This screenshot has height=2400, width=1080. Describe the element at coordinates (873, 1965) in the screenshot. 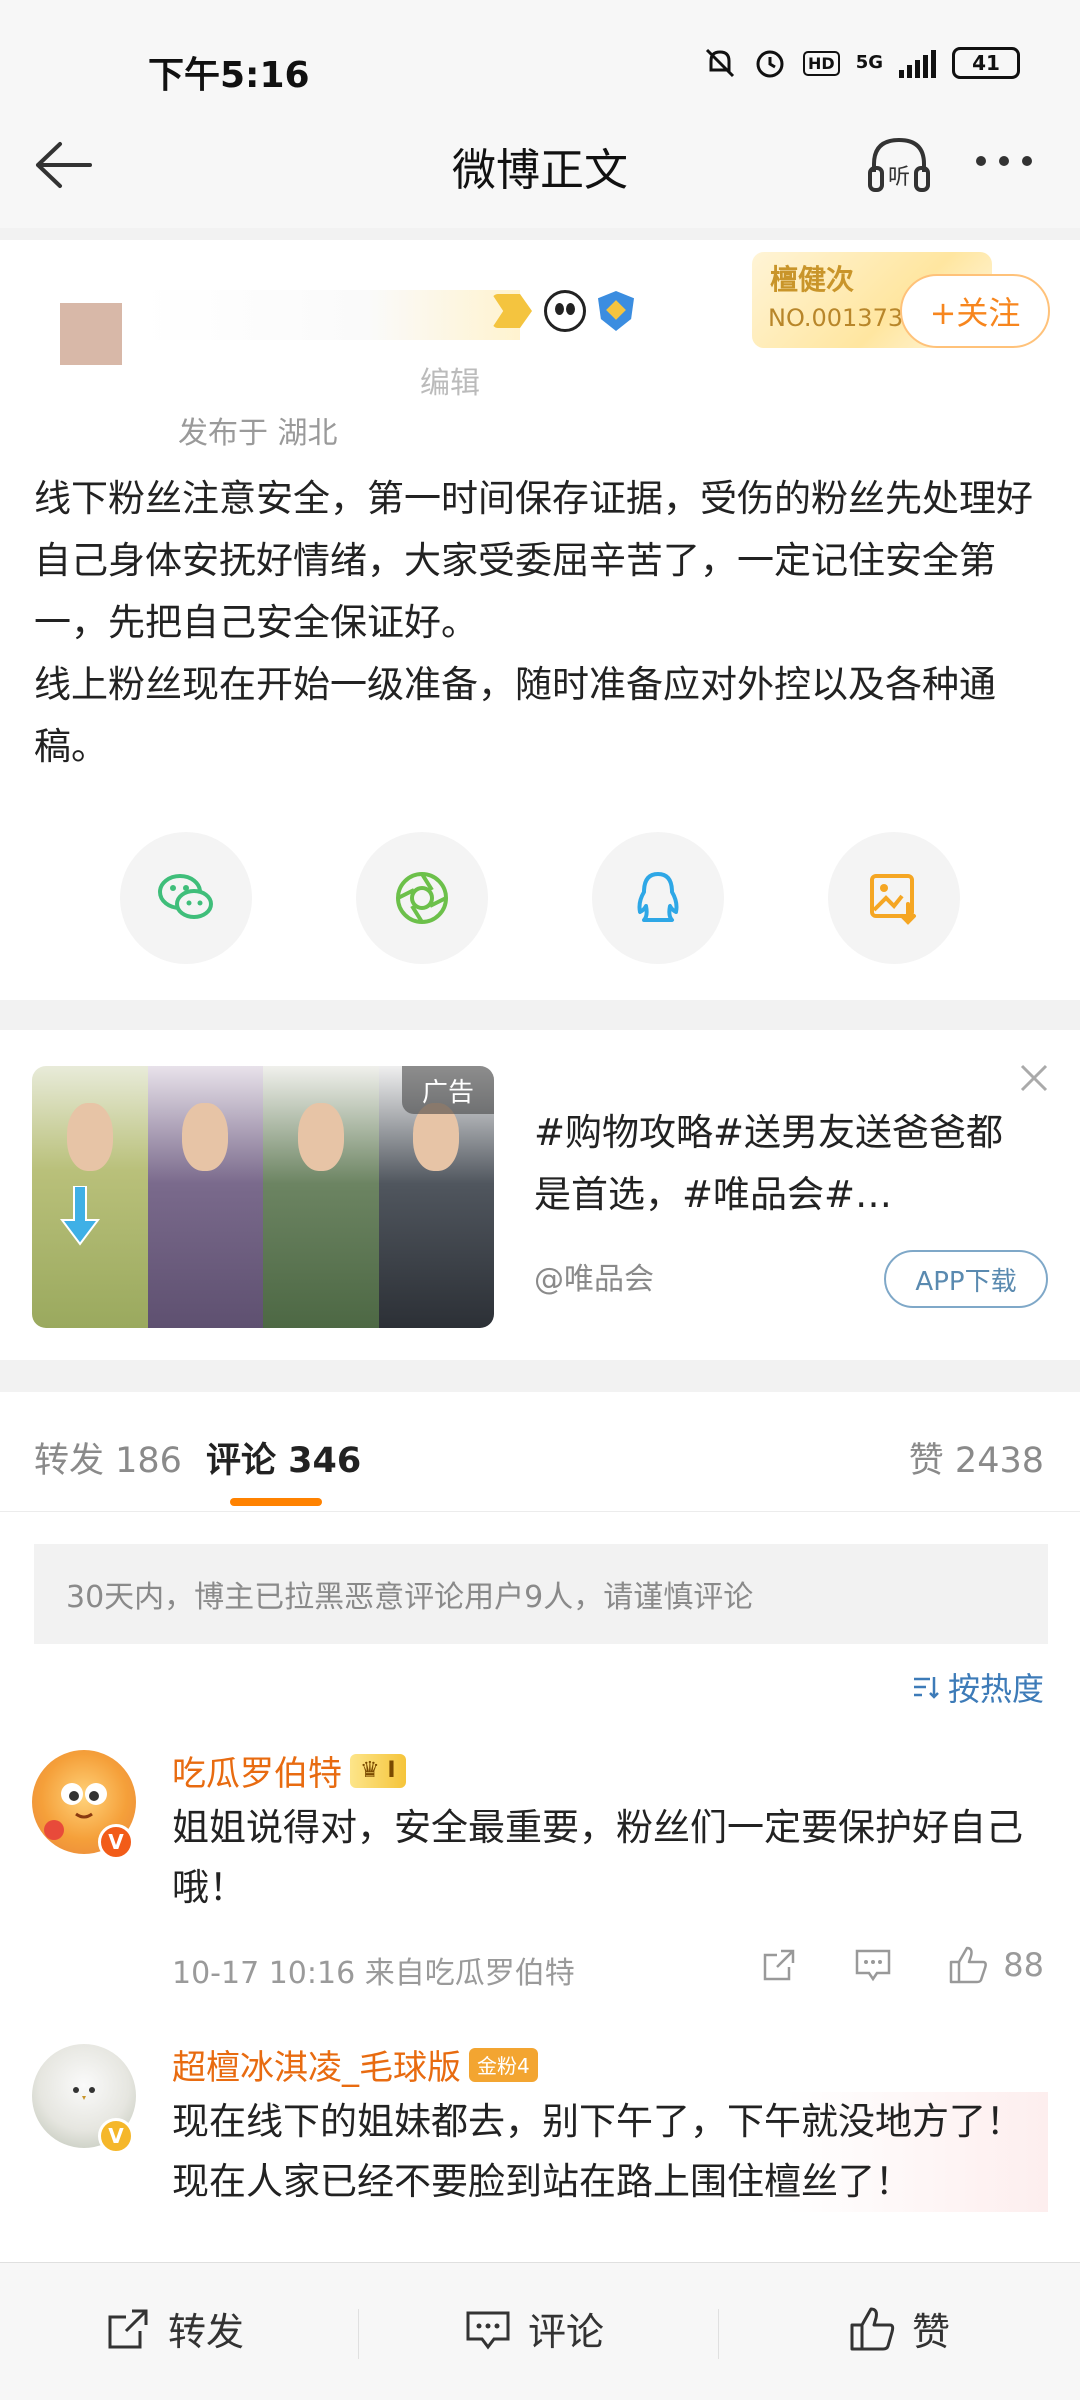

I see `reply-icon` at that location.